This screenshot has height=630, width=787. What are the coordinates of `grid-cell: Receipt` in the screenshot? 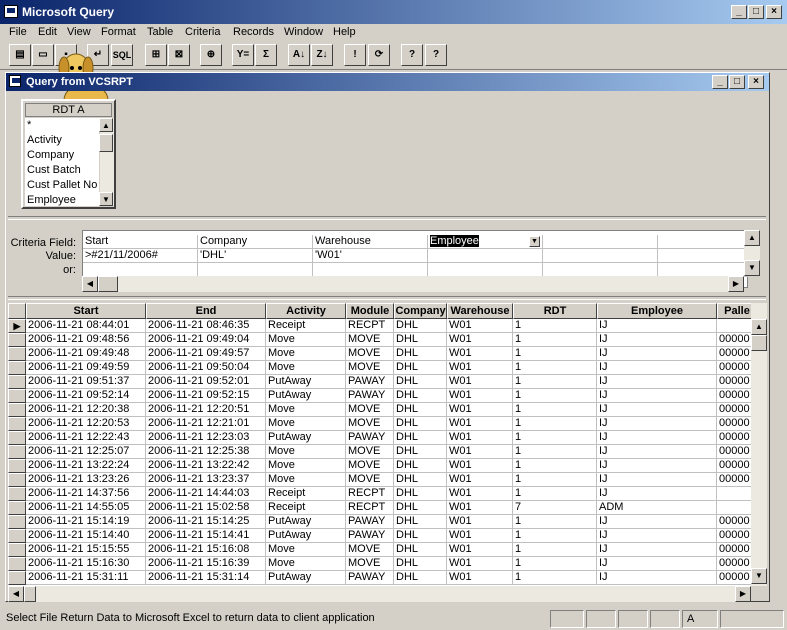 It's located at (306, 508).